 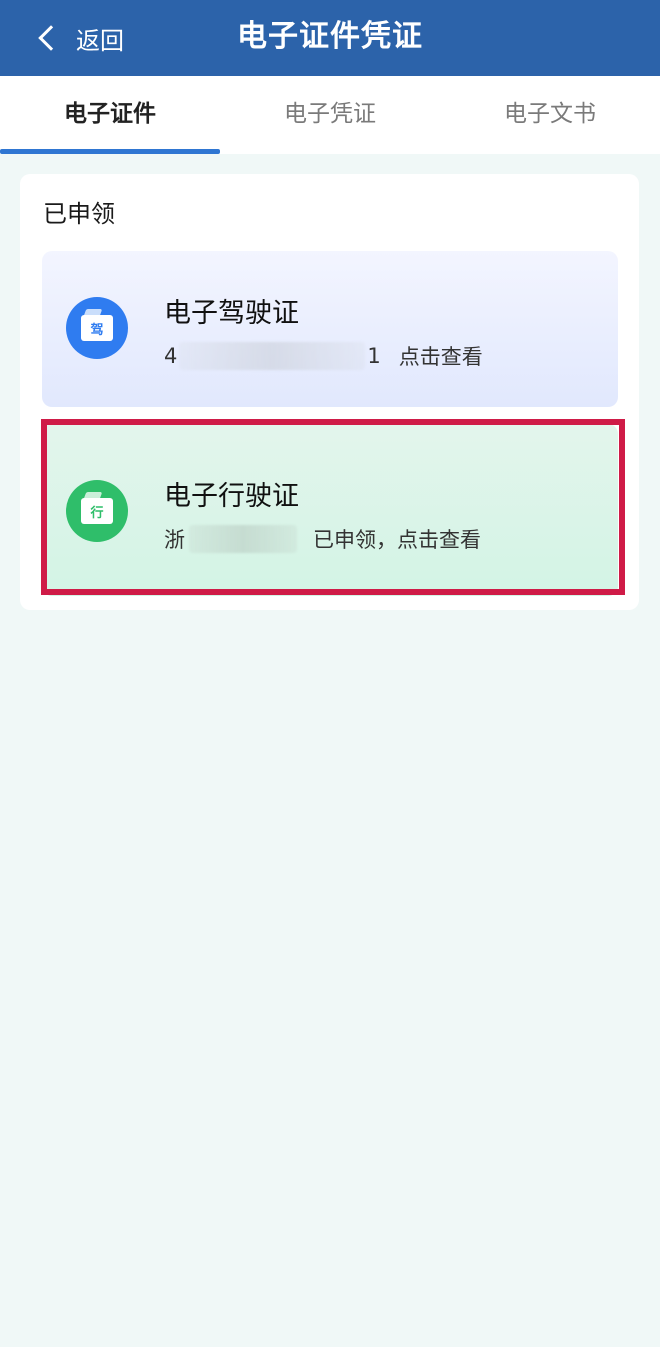 What do you see at coordinates (51, 38) in the screenshot?
I see `chevron-left-icon` at bounding box center [51, 38].